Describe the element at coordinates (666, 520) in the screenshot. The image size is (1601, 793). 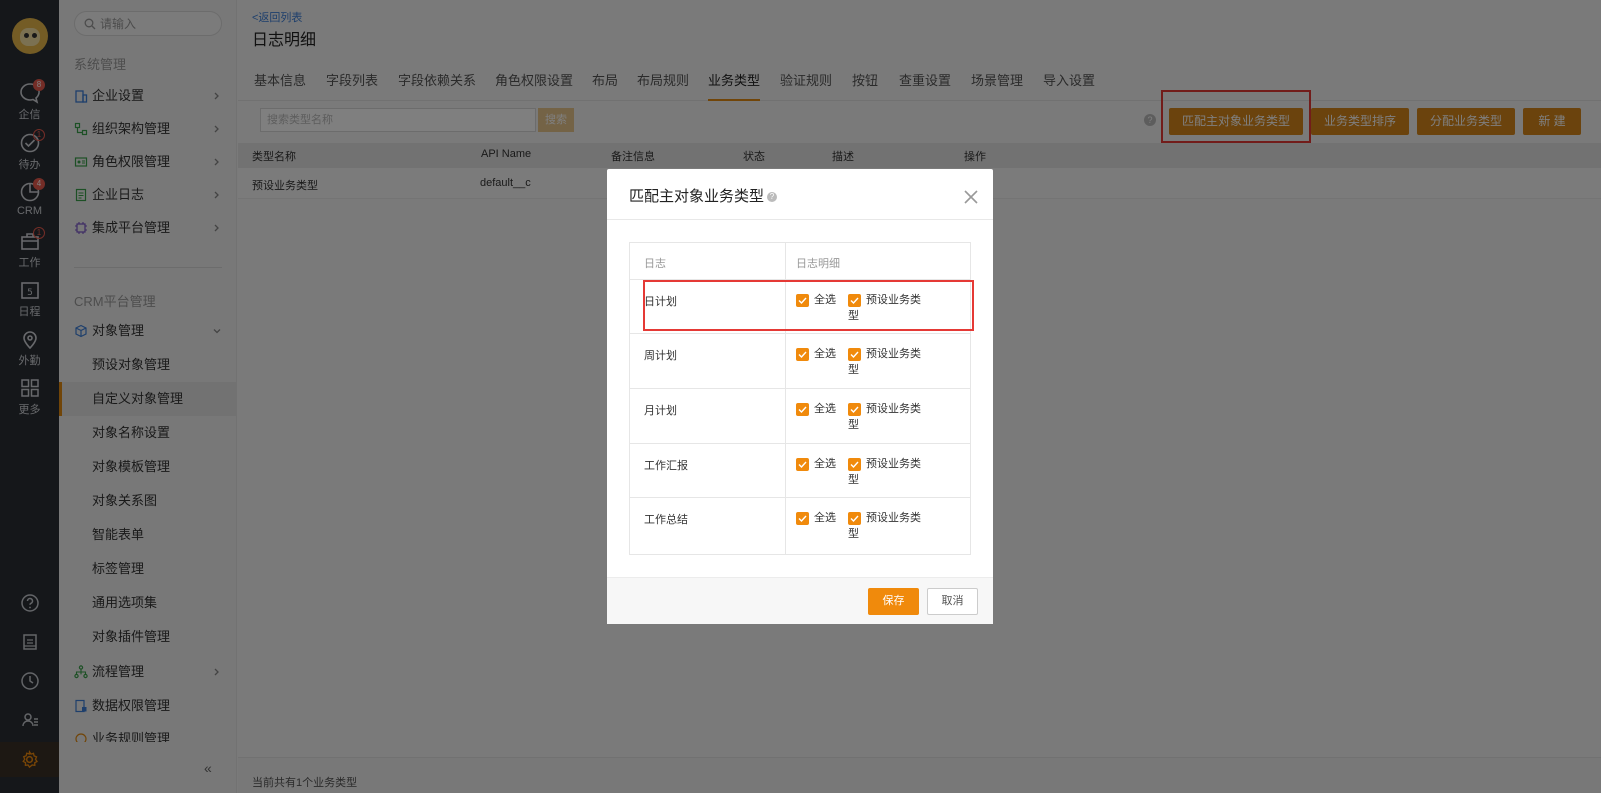
I see `master-type-name: 工作总结` at that location.